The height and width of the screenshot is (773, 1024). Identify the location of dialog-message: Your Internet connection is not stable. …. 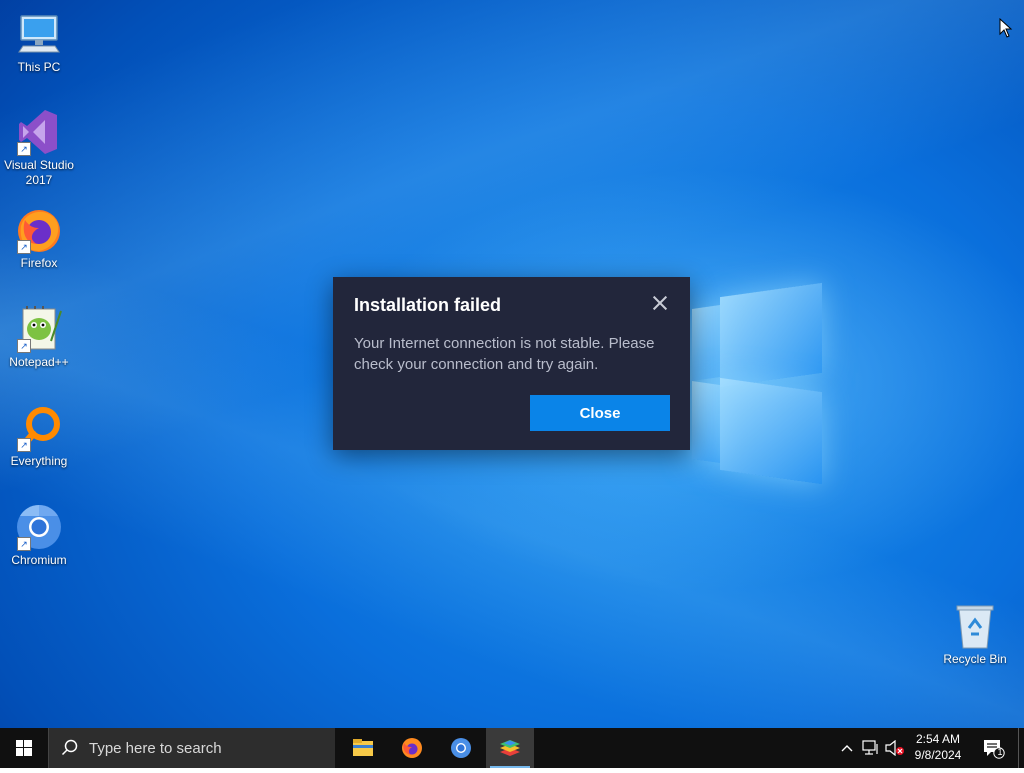
(504, 354).